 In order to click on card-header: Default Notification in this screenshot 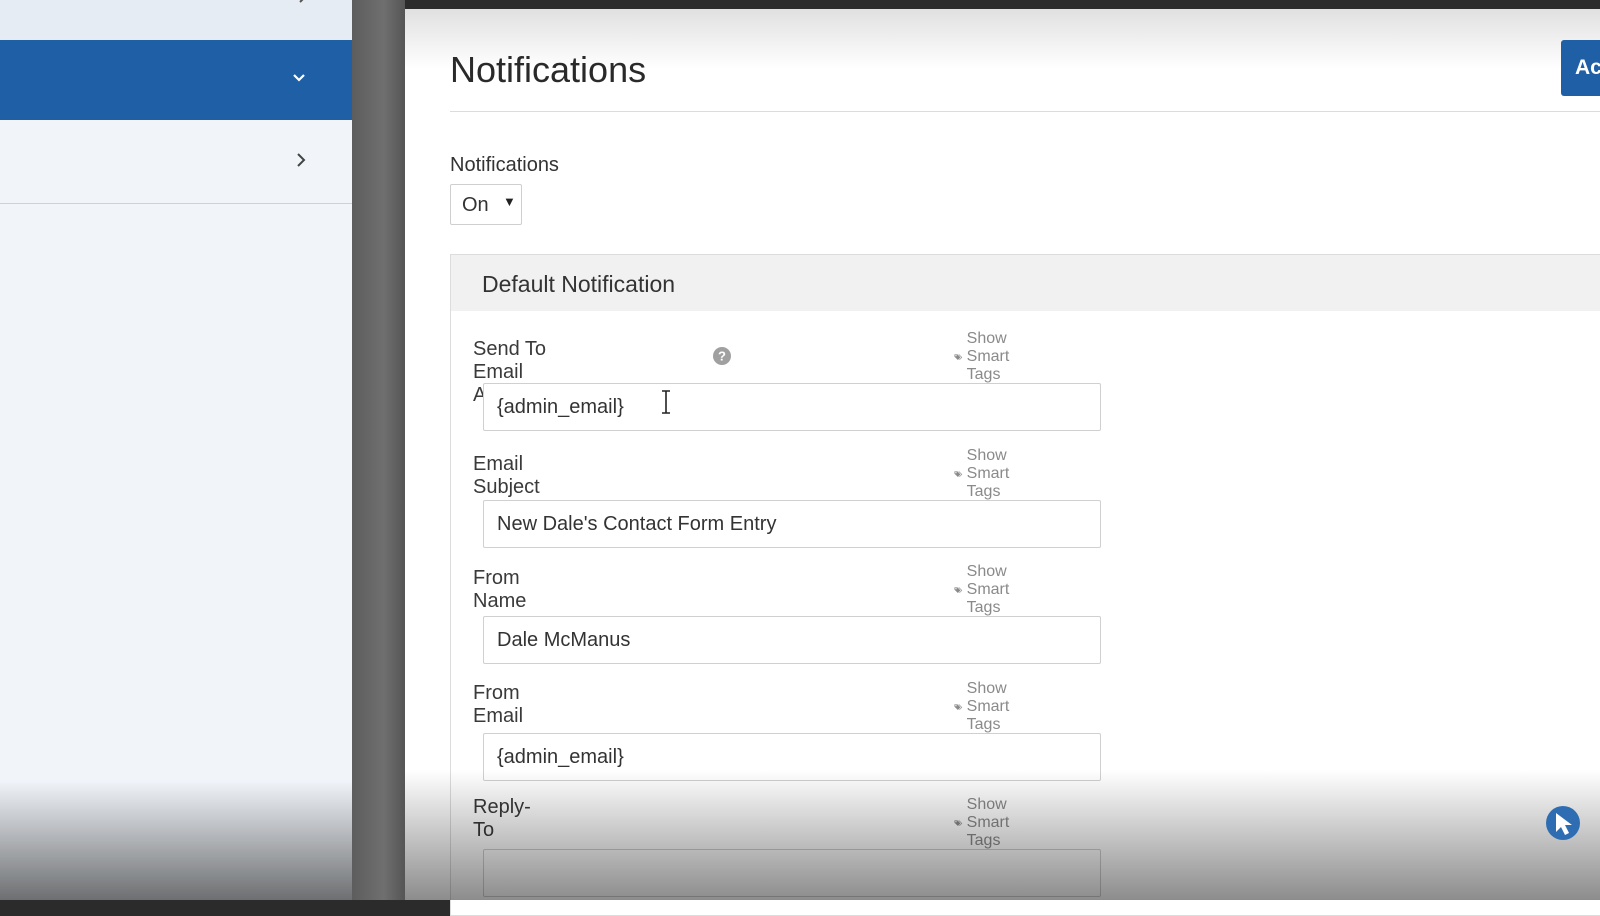, I will do `click(1025, 283)`.